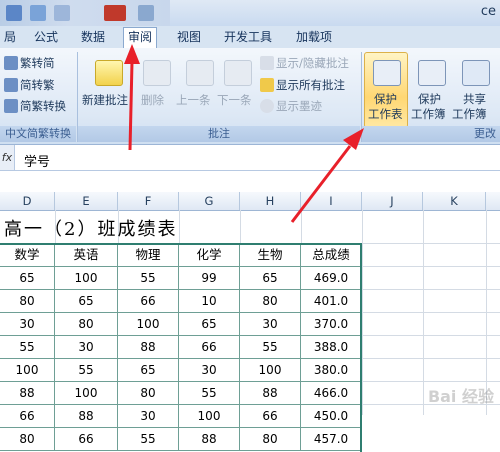 The width and height of the screenshot is (500, 452). I want to click on protect-sheet-label-2: 工作表, so click(385, 114).